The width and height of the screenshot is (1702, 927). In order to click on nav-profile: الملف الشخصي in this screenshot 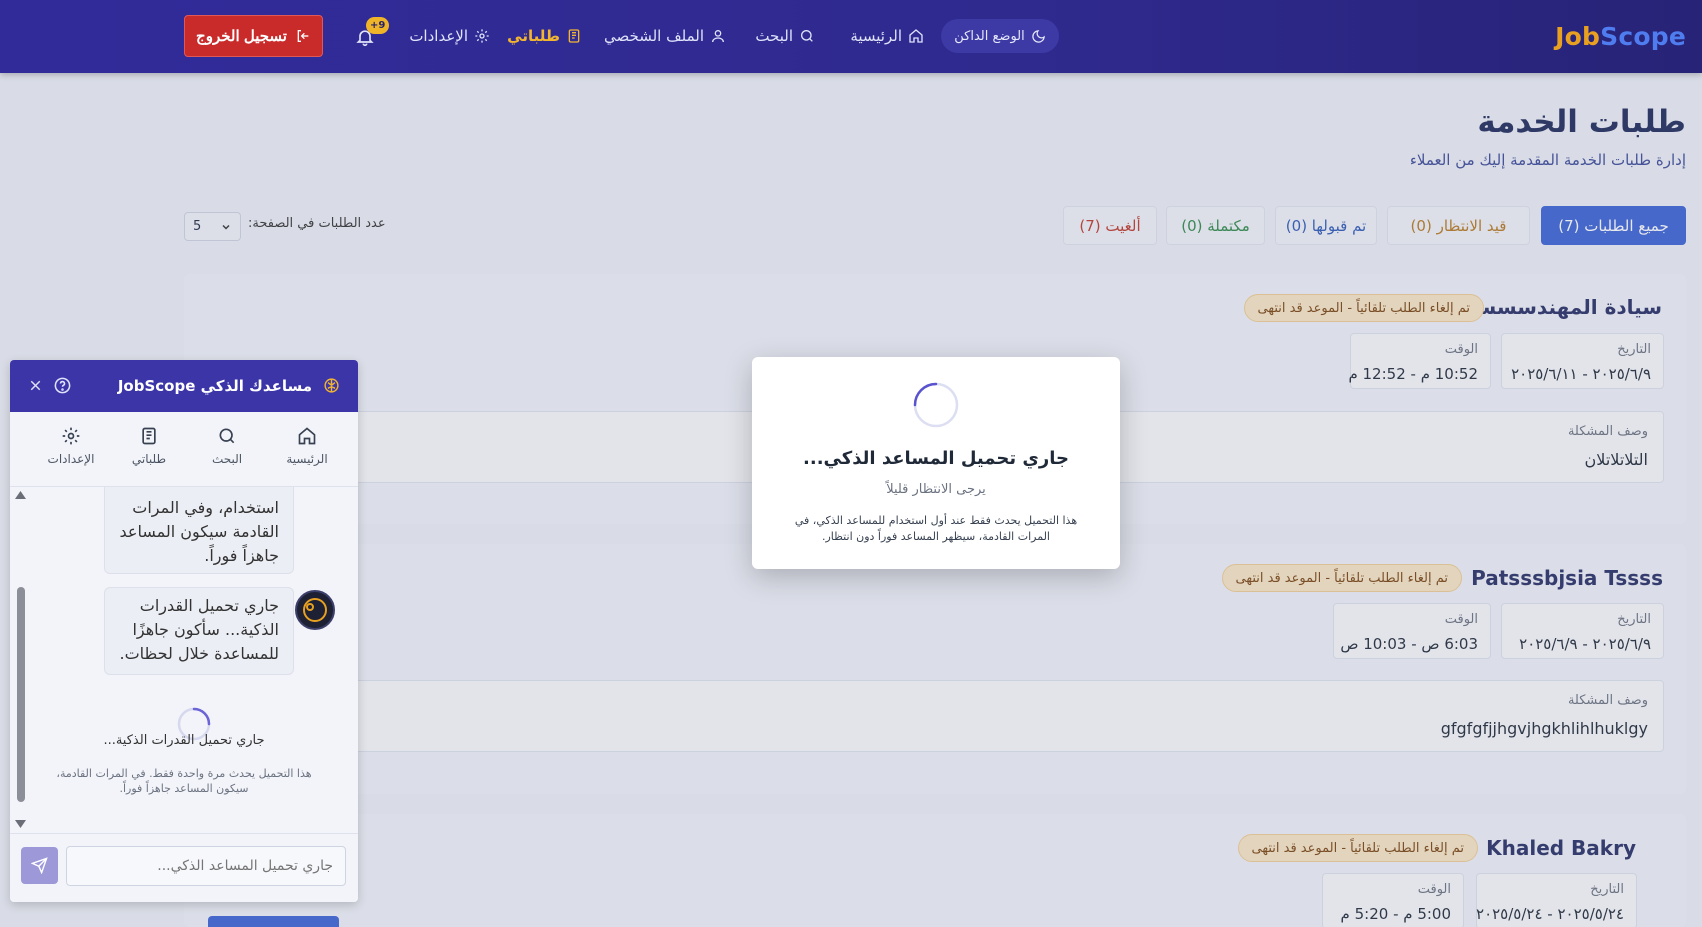, I will do `click(665, 36)`.